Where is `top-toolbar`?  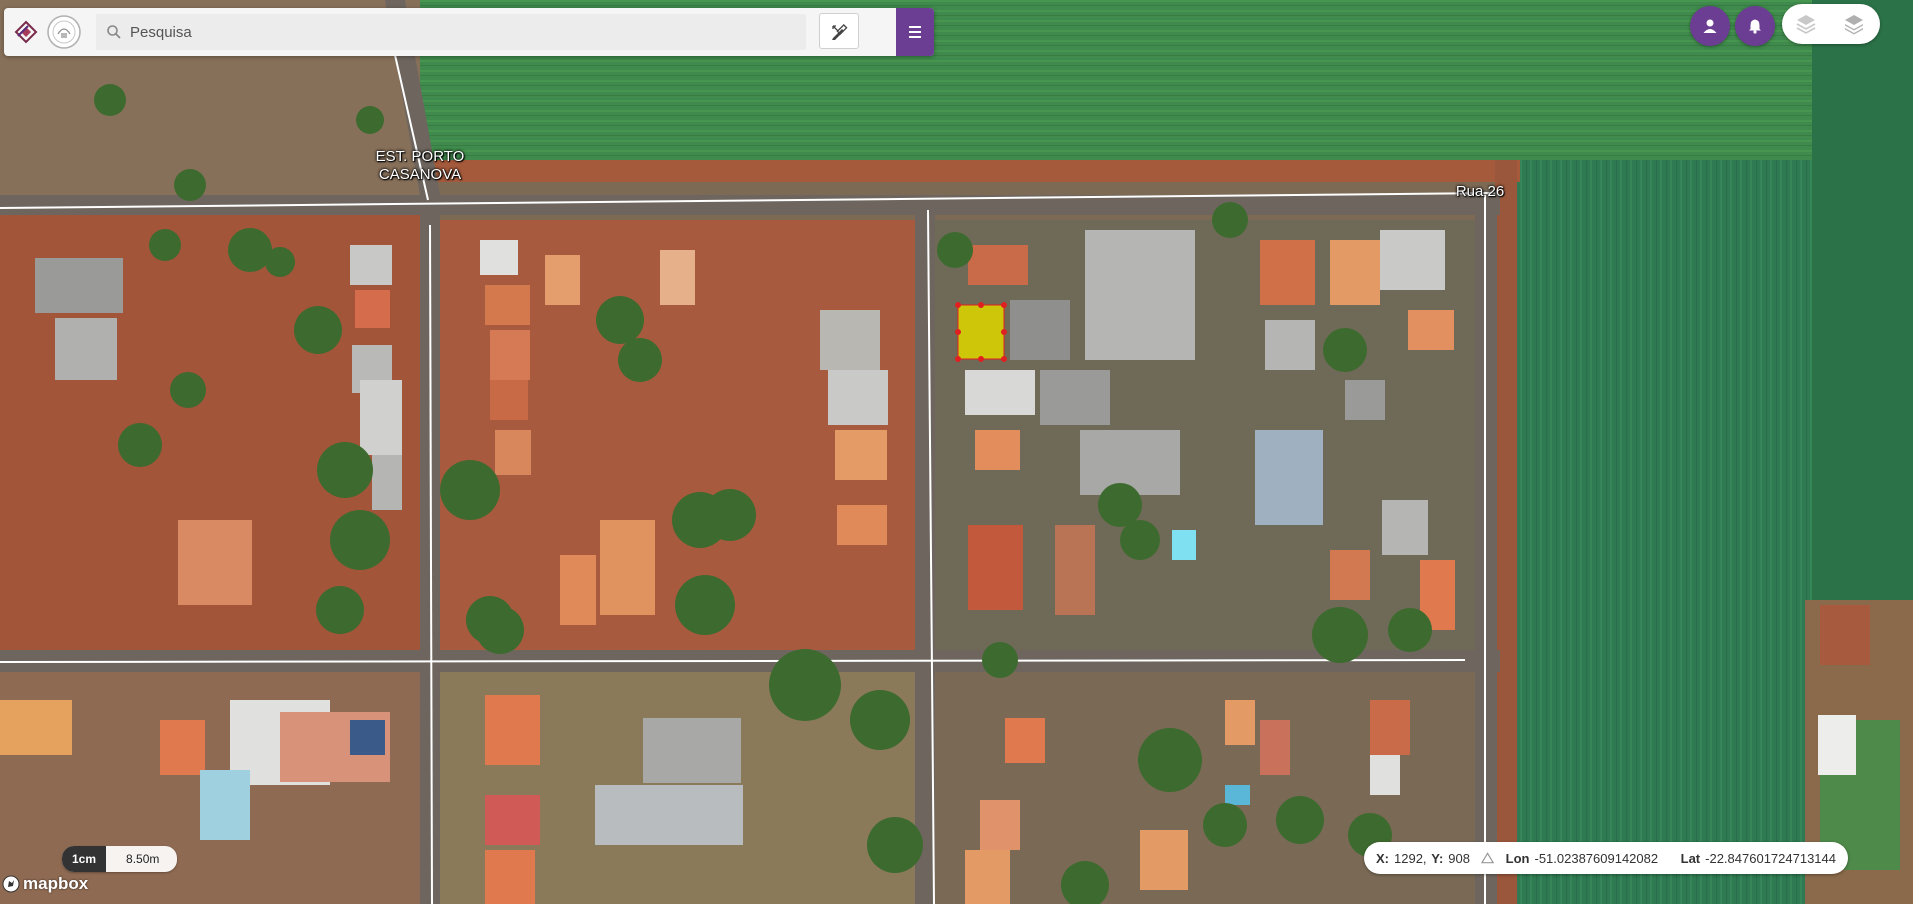 top-toolbar is located at coordinates (469, 32).